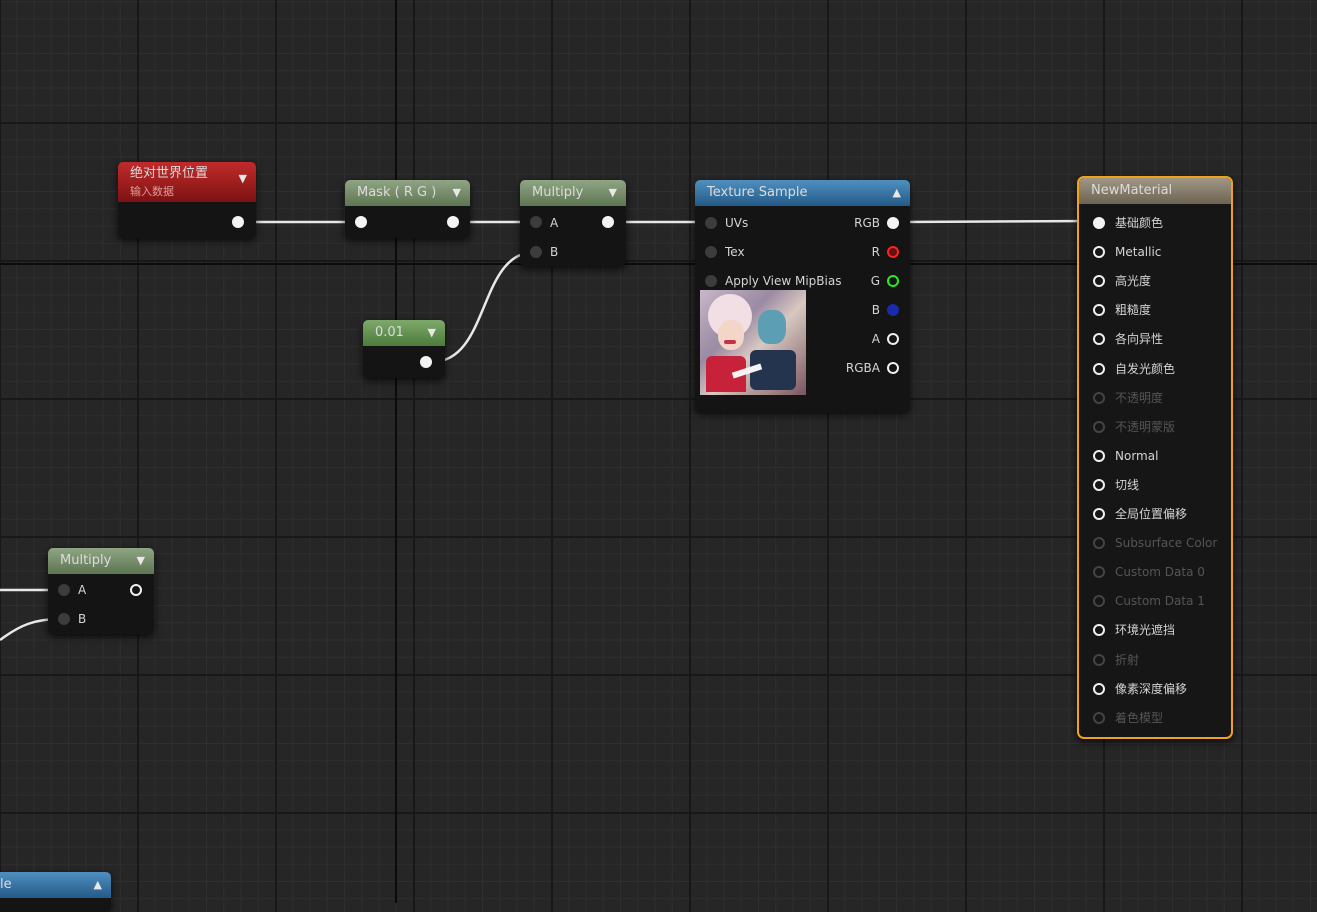  What do you see at coordinates (573, 223) in the screenshot?
I see `node-multiply: Multiply ▼ A B` at bounding box center [573, 223].